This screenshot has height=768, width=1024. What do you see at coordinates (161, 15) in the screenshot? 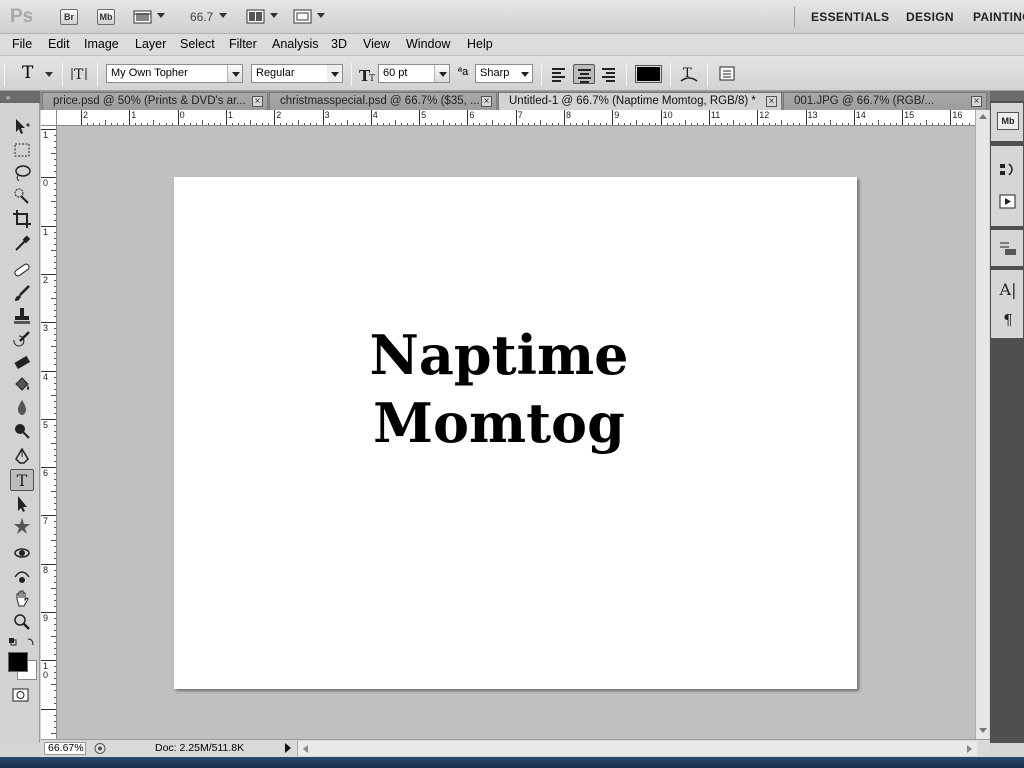
I see `view-extras-dropdown-icon` at bounding box center [161, 15].